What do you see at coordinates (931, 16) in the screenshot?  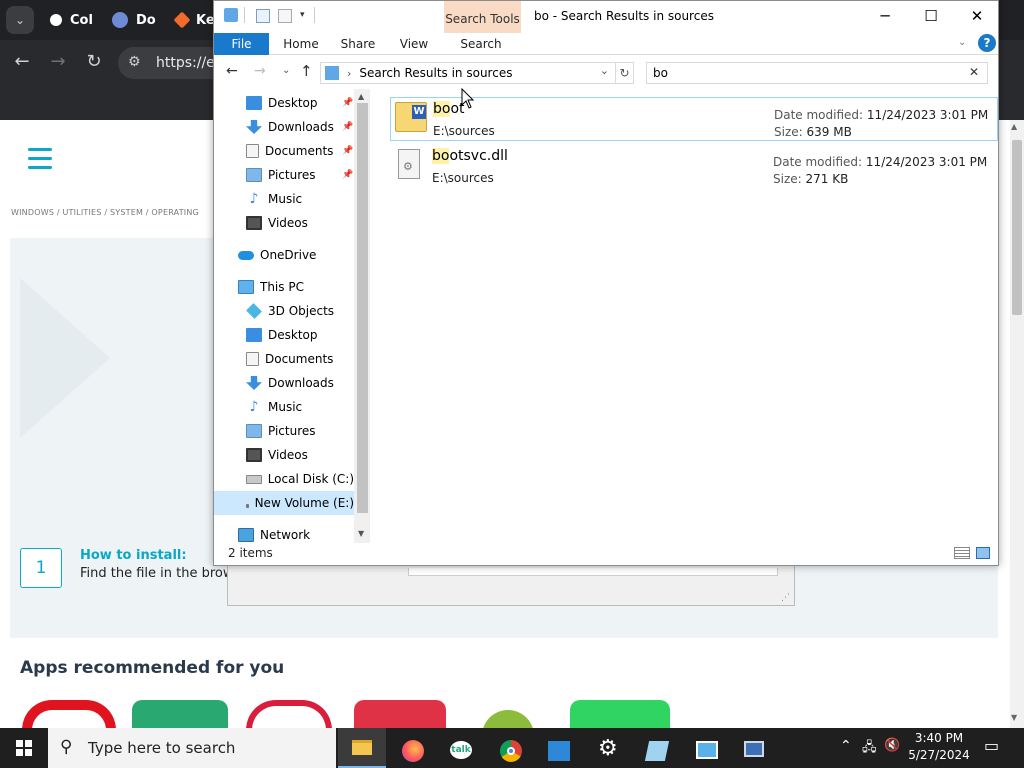 I see `maximize-button: ☐` at bounding box center [931, 16].